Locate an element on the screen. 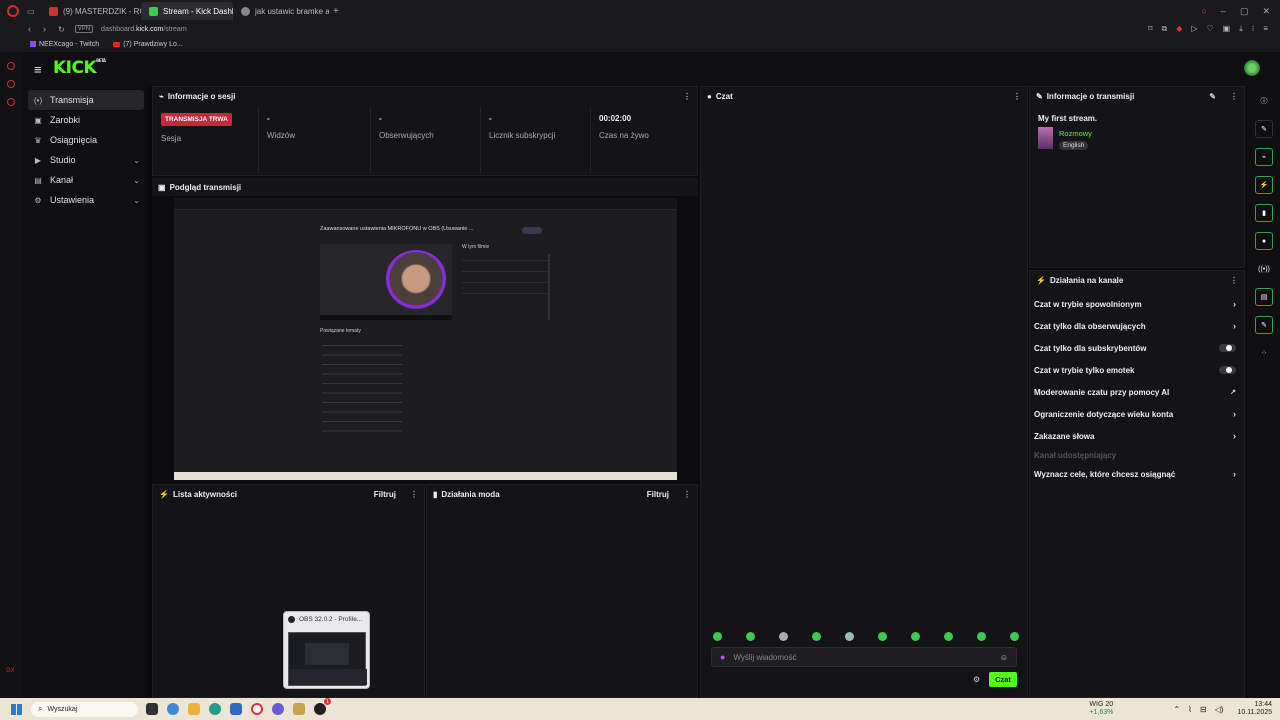  banned-words-row: Zakazane słowa › is located at coordinates (1137, 436).